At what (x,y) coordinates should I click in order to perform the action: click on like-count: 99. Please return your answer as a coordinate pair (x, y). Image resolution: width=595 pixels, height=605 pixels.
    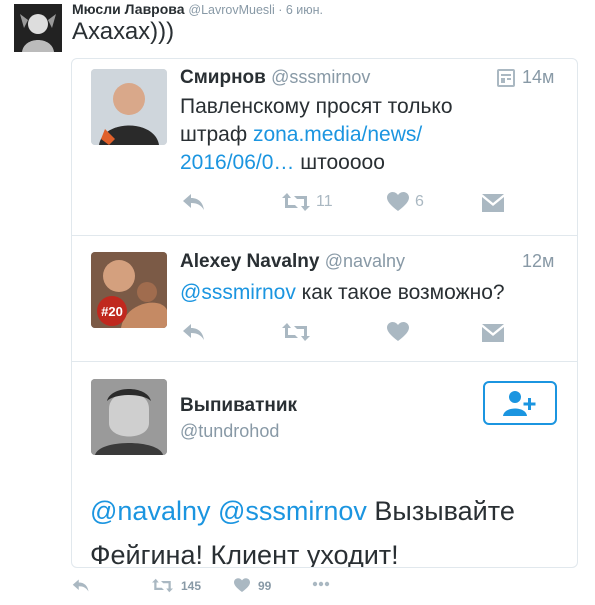
    Looking at the image, I should click on (265, 585).